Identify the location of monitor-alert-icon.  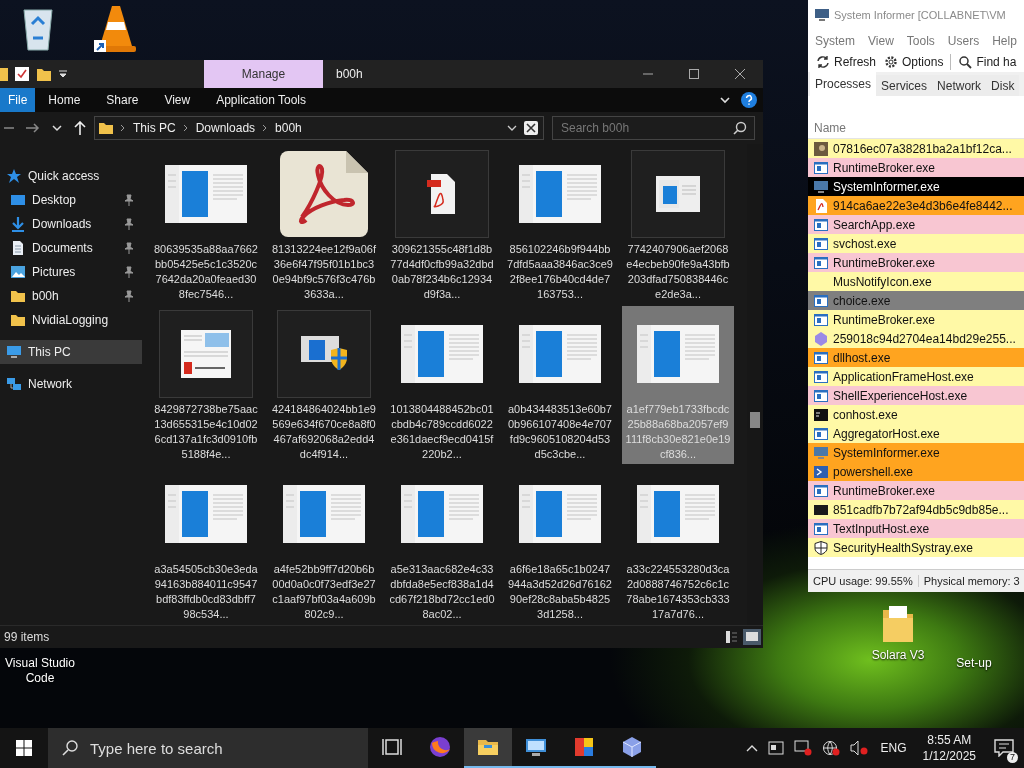
(802, 748).